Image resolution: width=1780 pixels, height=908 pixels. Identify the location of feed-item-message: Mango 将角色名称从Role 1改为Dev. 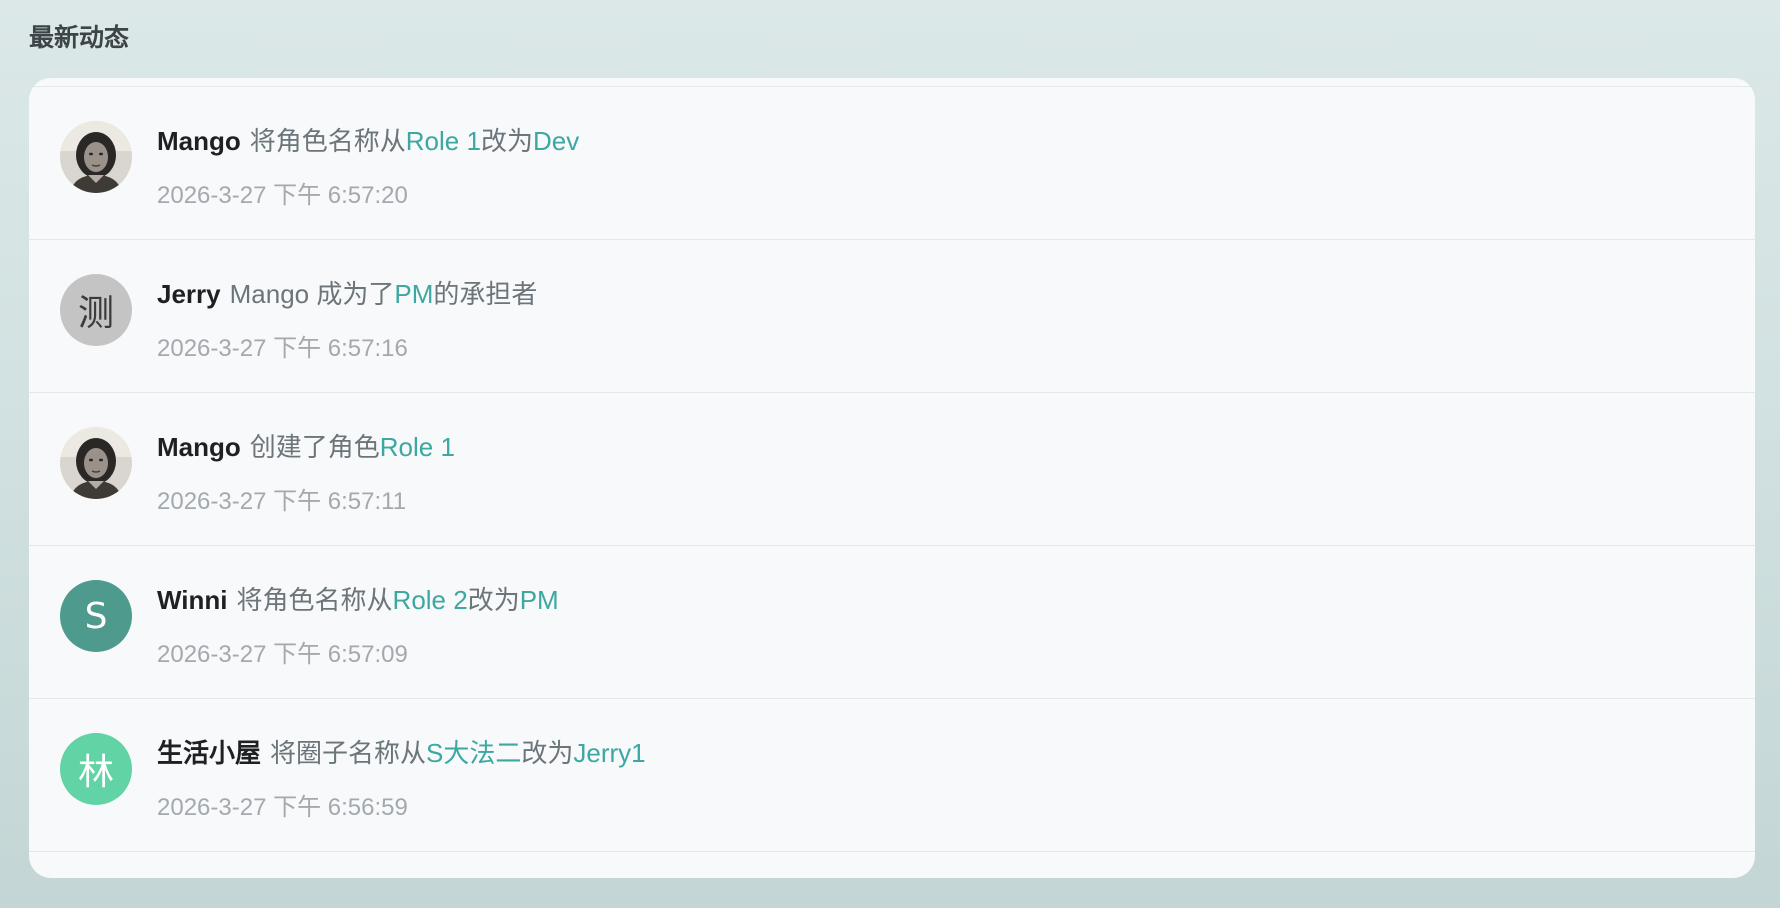
(368, 141).